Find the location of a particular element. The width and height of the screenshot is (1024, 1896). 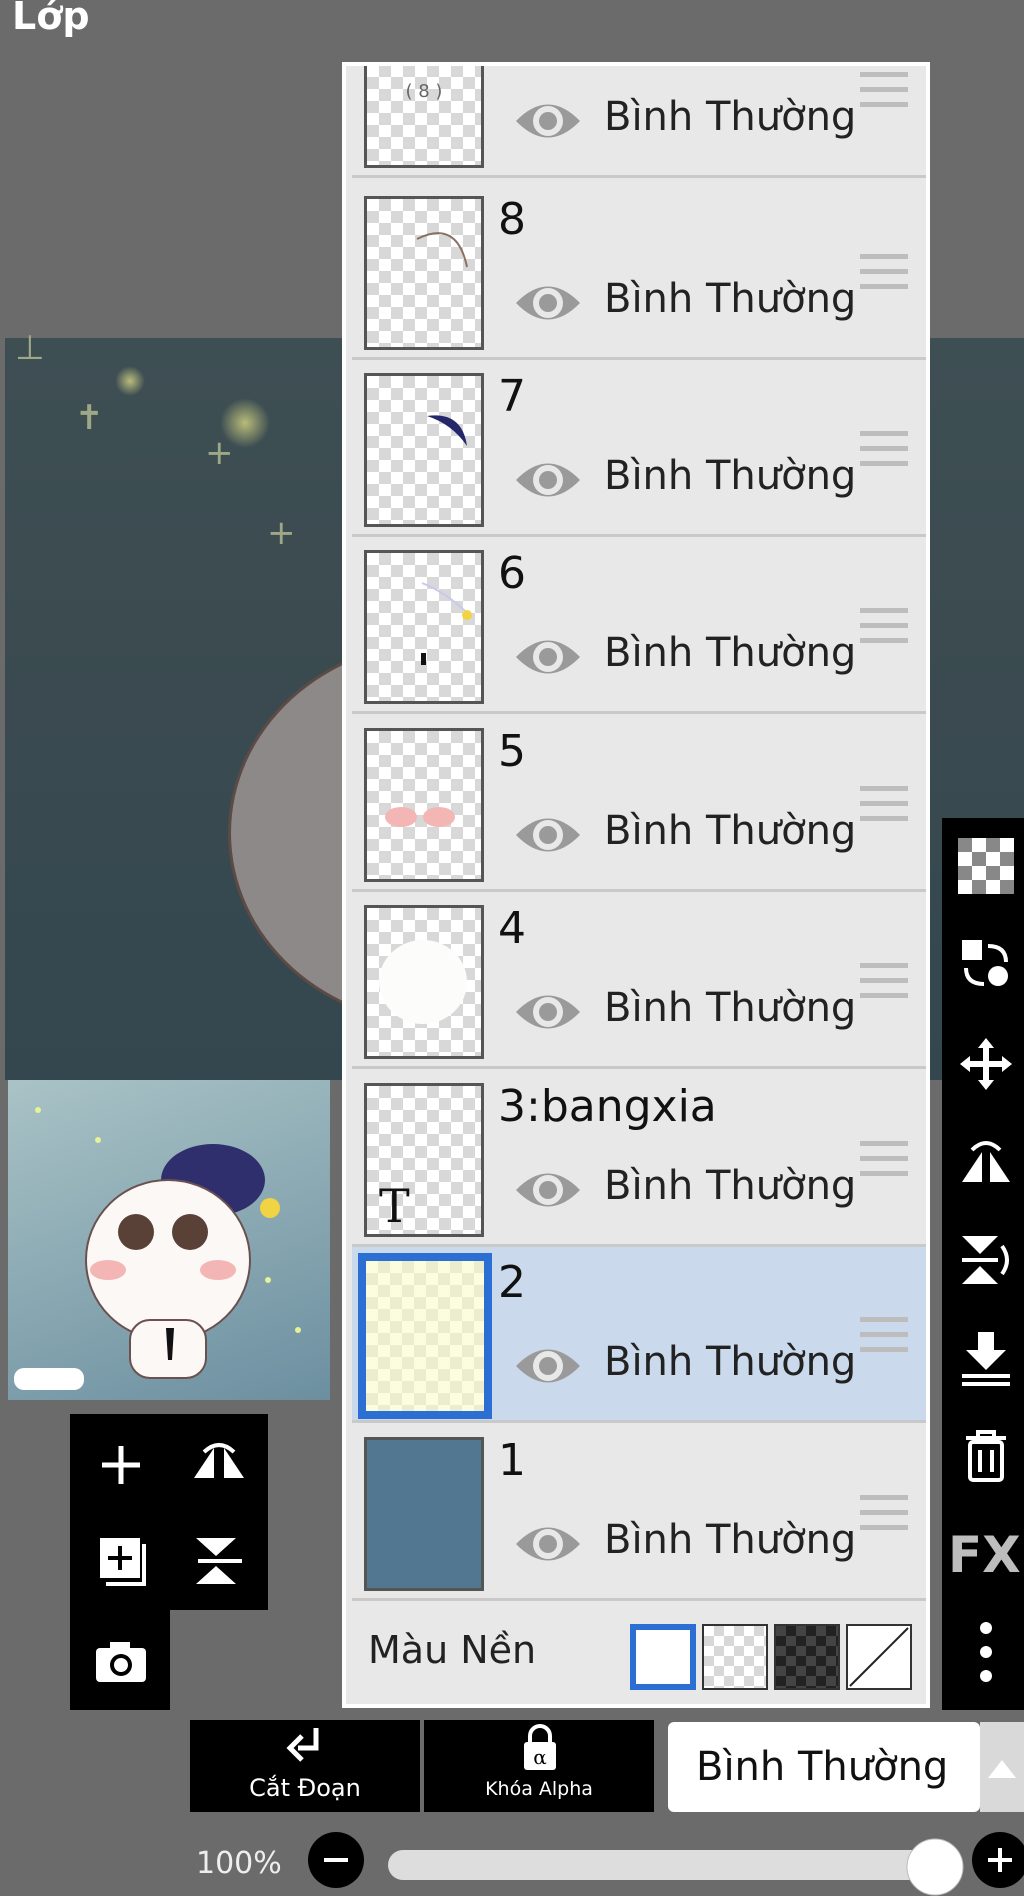

chevron-up-icon is located at coordinates (1002, 1769).